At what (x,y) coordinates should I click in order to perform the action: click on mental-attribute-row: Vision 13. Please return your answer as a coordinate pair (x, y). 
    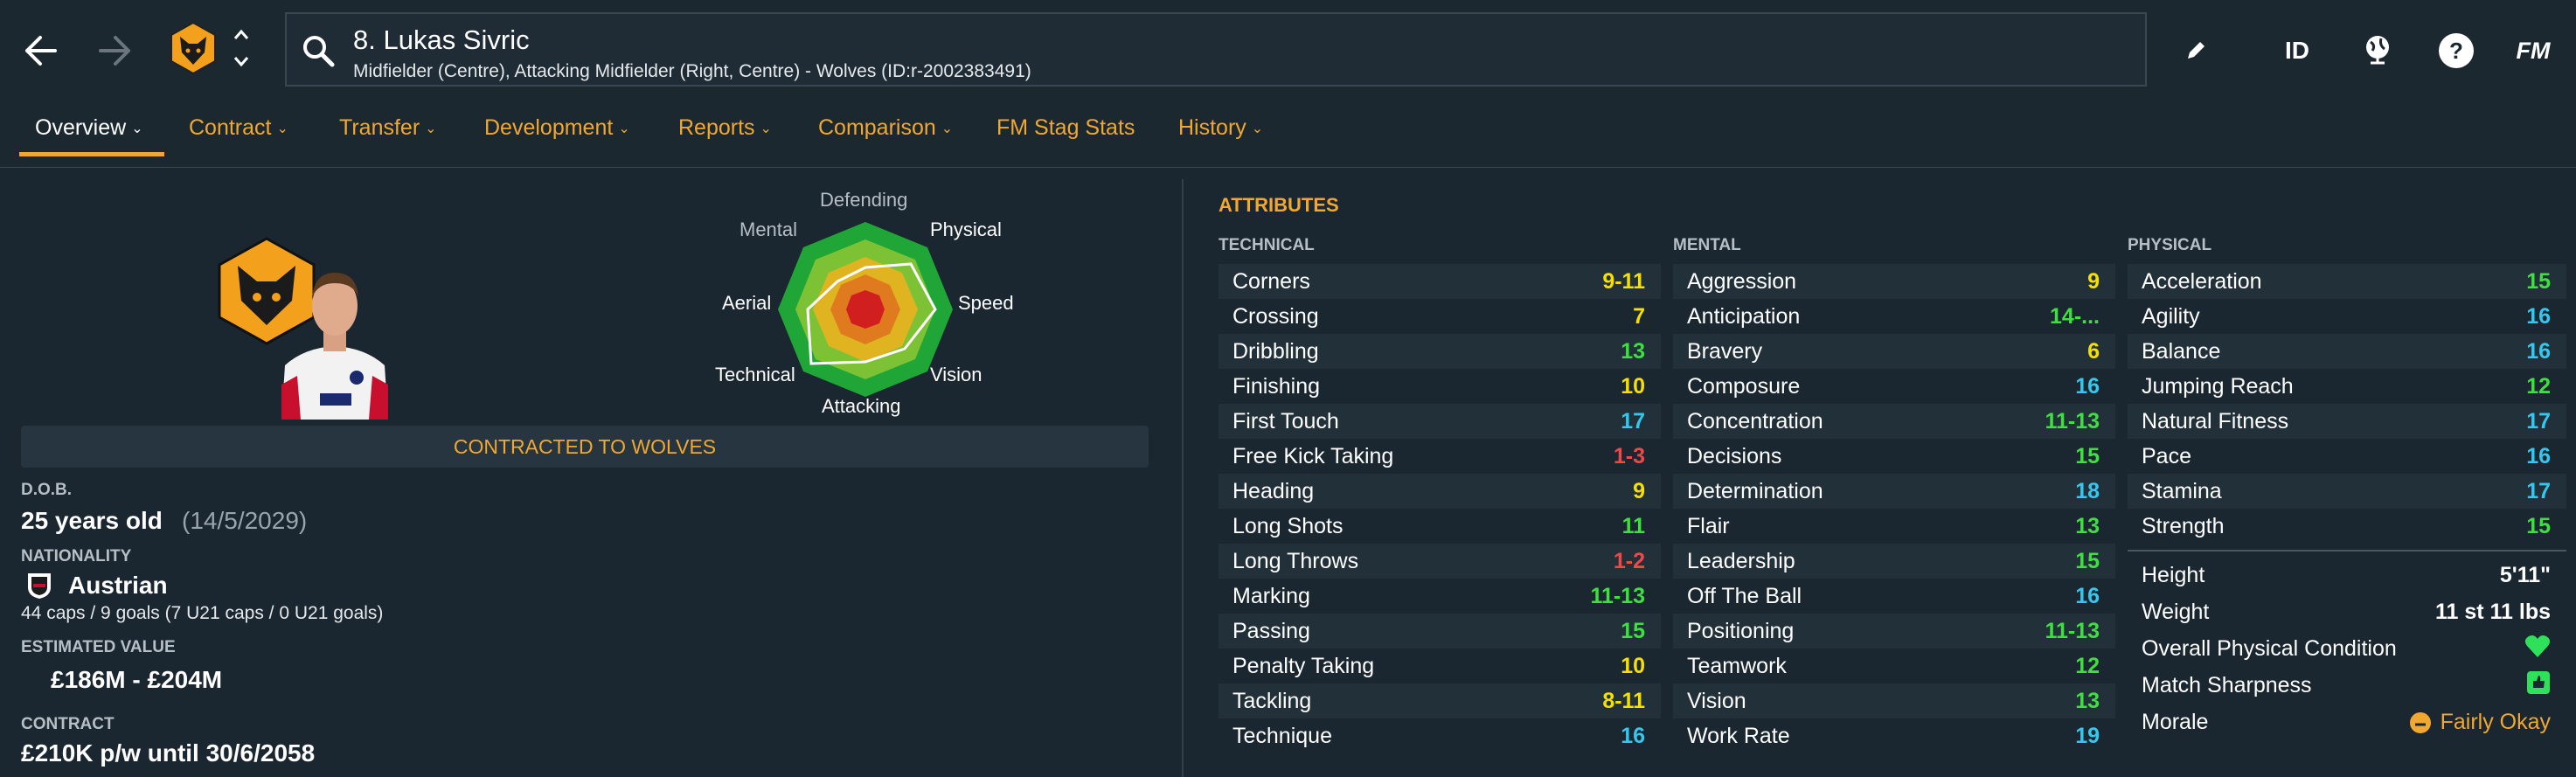
    Looking at the image, I should click on (1894, 700).